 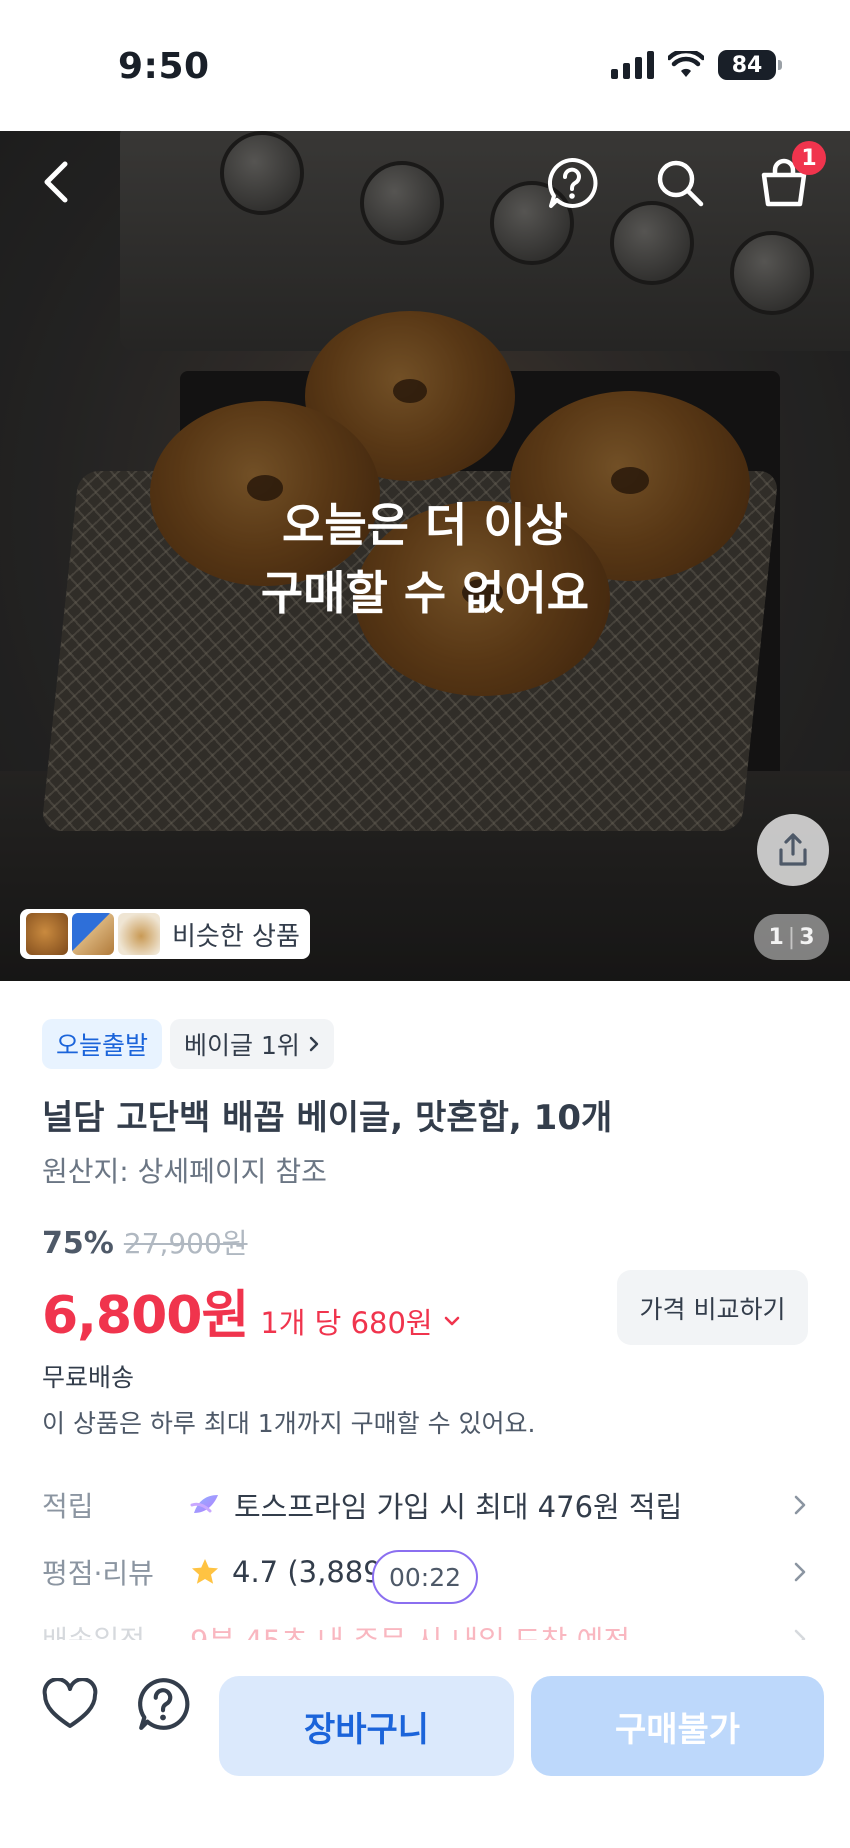 I want to click on free-shipping-label: 무료배송, so click(x=88, y=1377).